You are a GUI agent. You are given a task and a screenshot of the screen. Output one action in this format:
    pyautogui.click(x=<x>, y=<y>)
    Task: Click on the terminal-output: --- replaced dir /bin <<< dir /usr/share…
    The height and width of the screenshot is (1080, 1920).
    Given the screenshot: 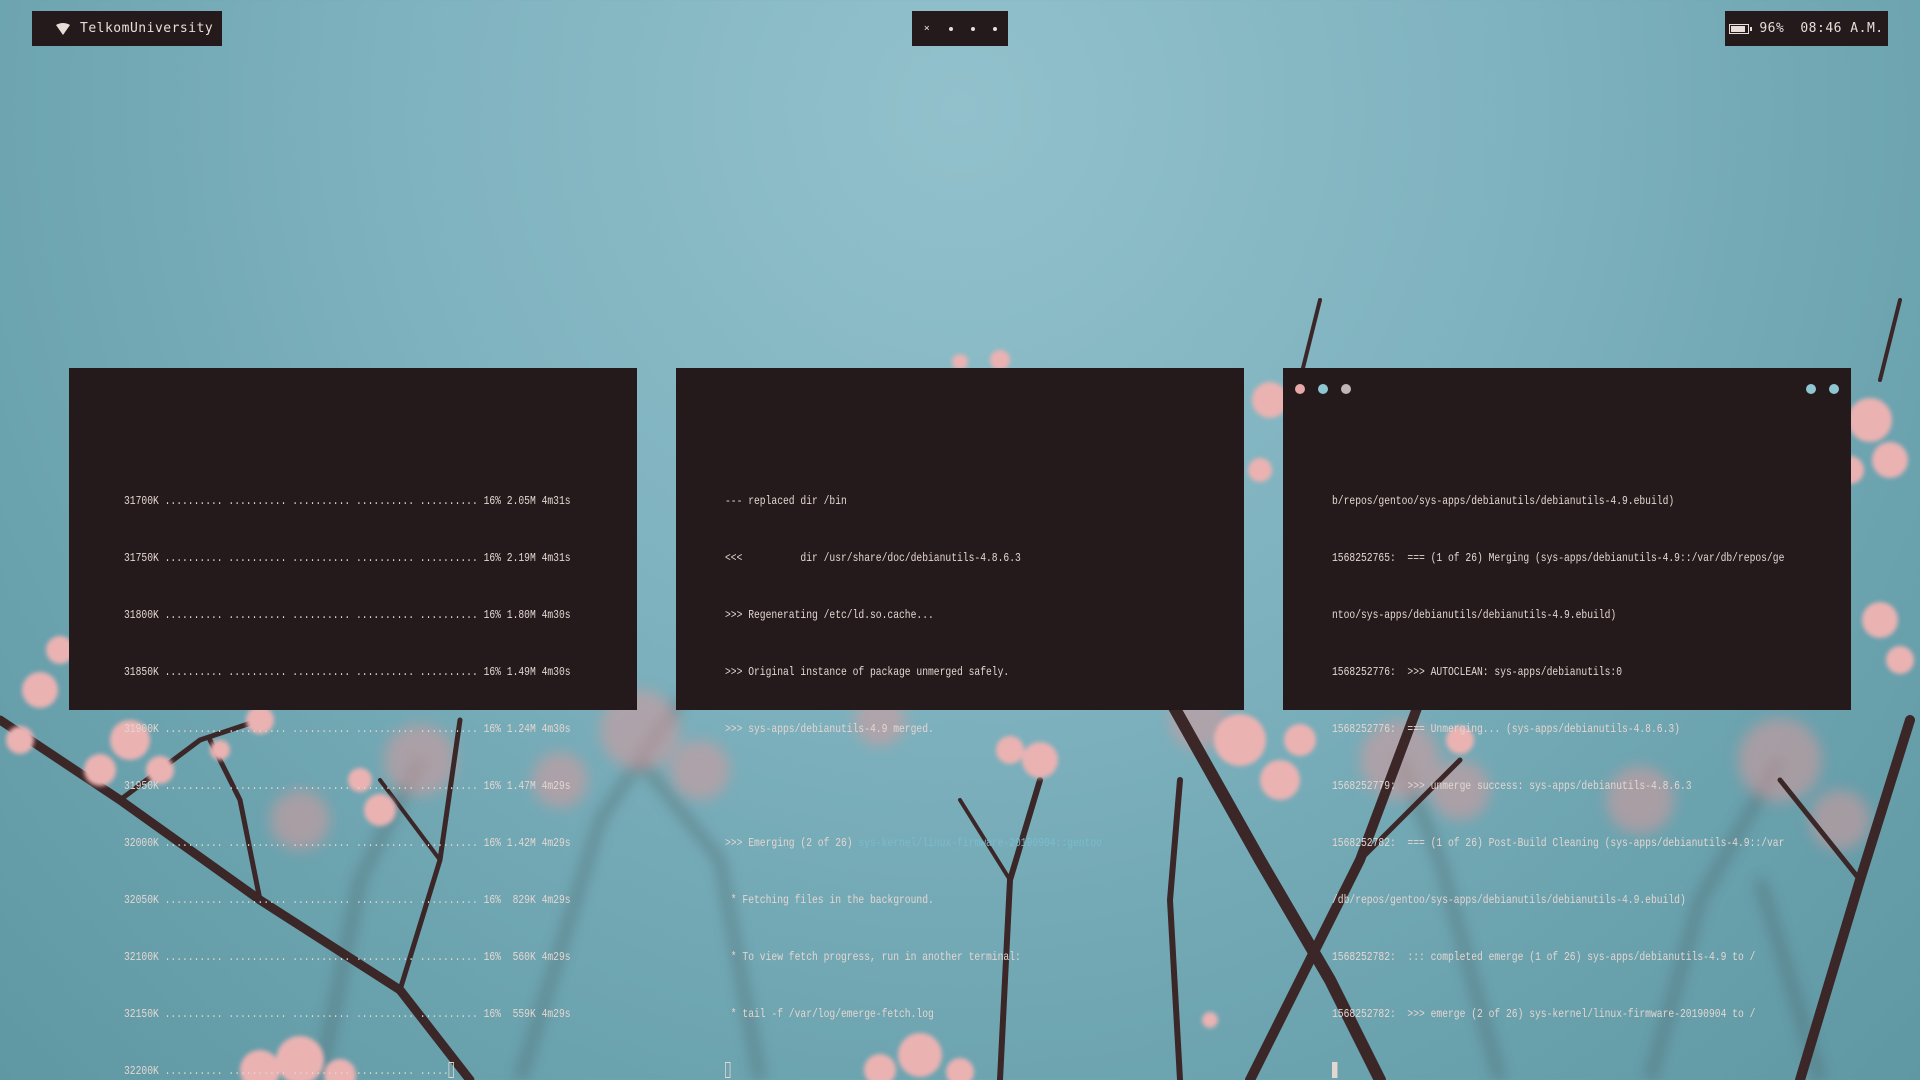 What is the action you would take?
    pyautogui.click(x=915, y=767)
    